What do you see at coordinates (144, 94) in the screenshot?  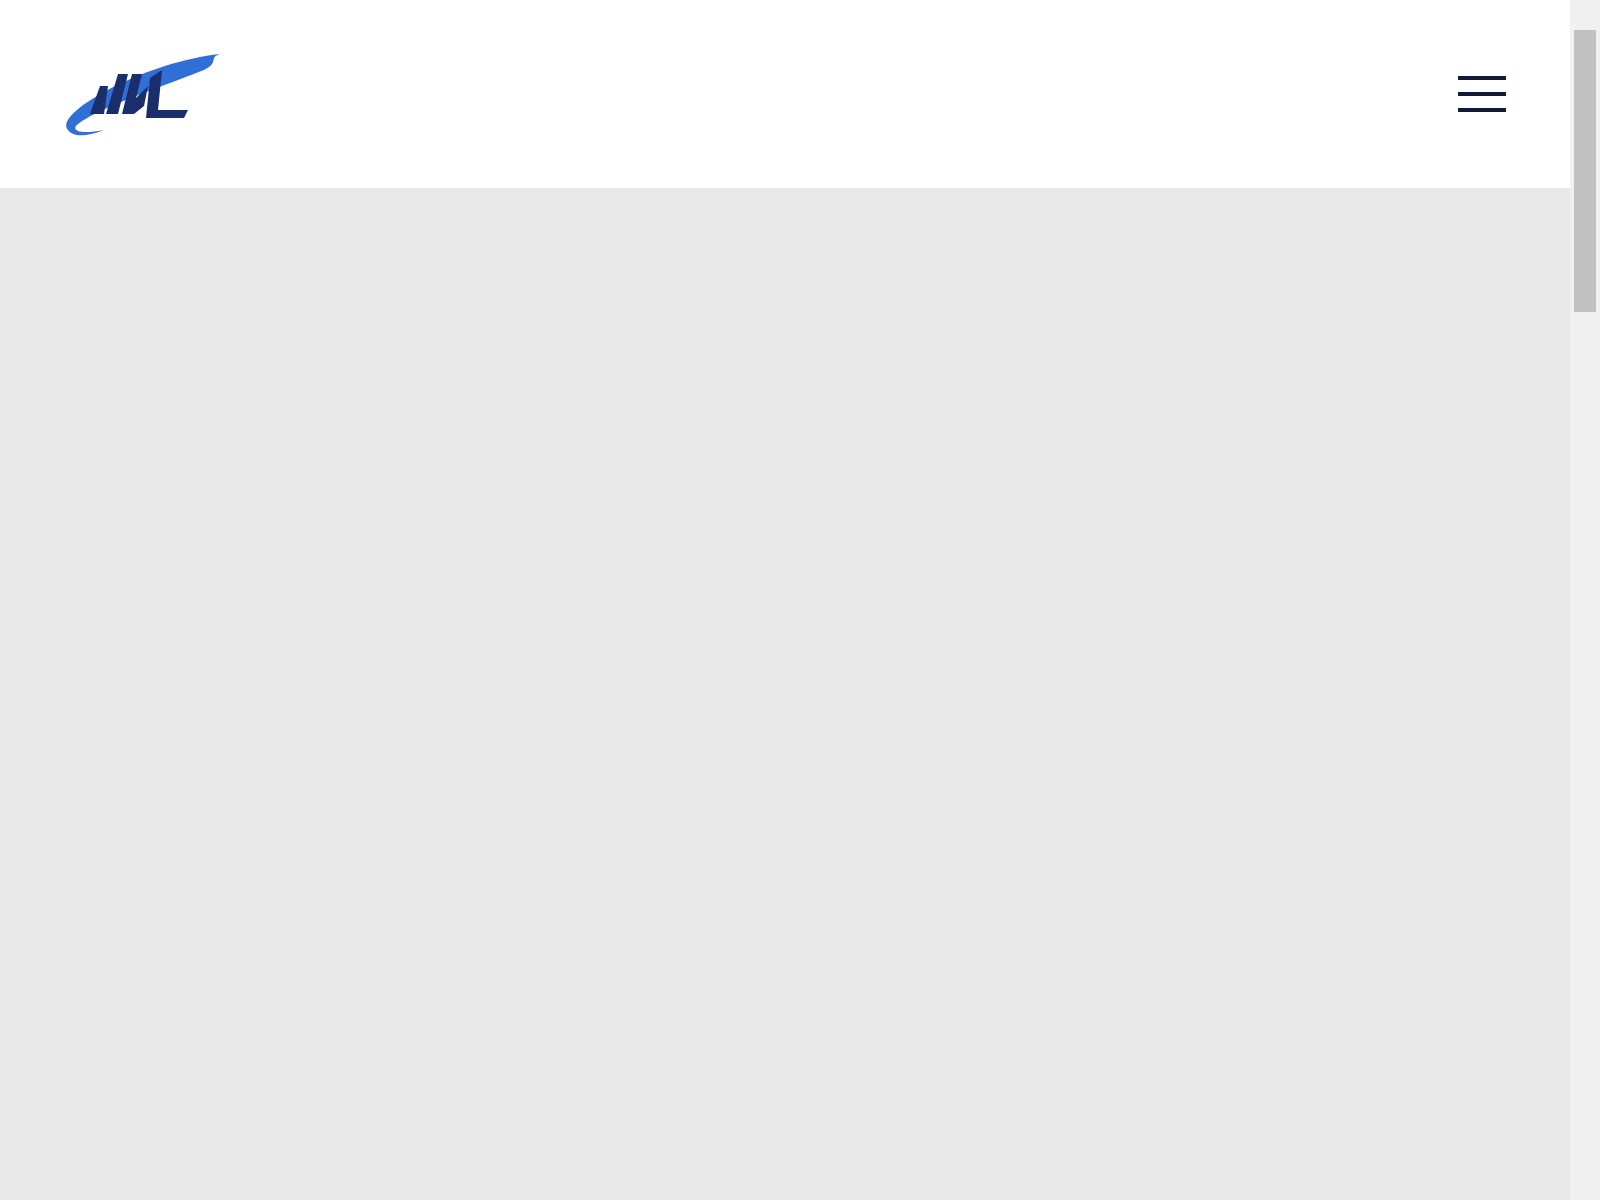 I see `logo` at bounding box center [144, 94].